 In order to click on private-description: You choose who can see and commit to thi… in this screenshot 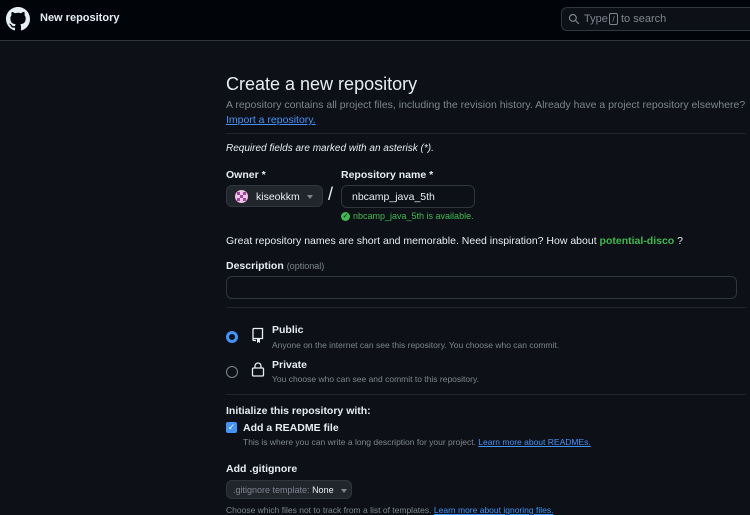, I will do `click(375, 379)`.